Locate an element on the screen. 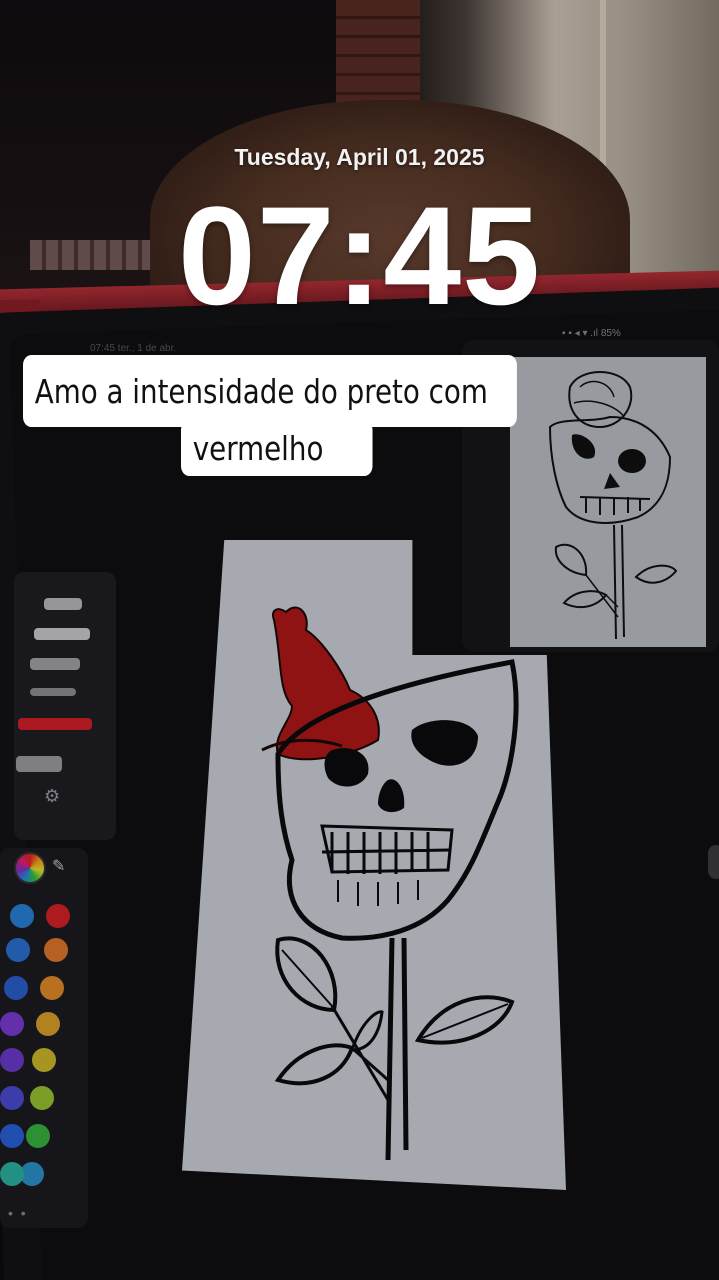  eyedropper-icon: ✎ is located at coordinates (58, 866).